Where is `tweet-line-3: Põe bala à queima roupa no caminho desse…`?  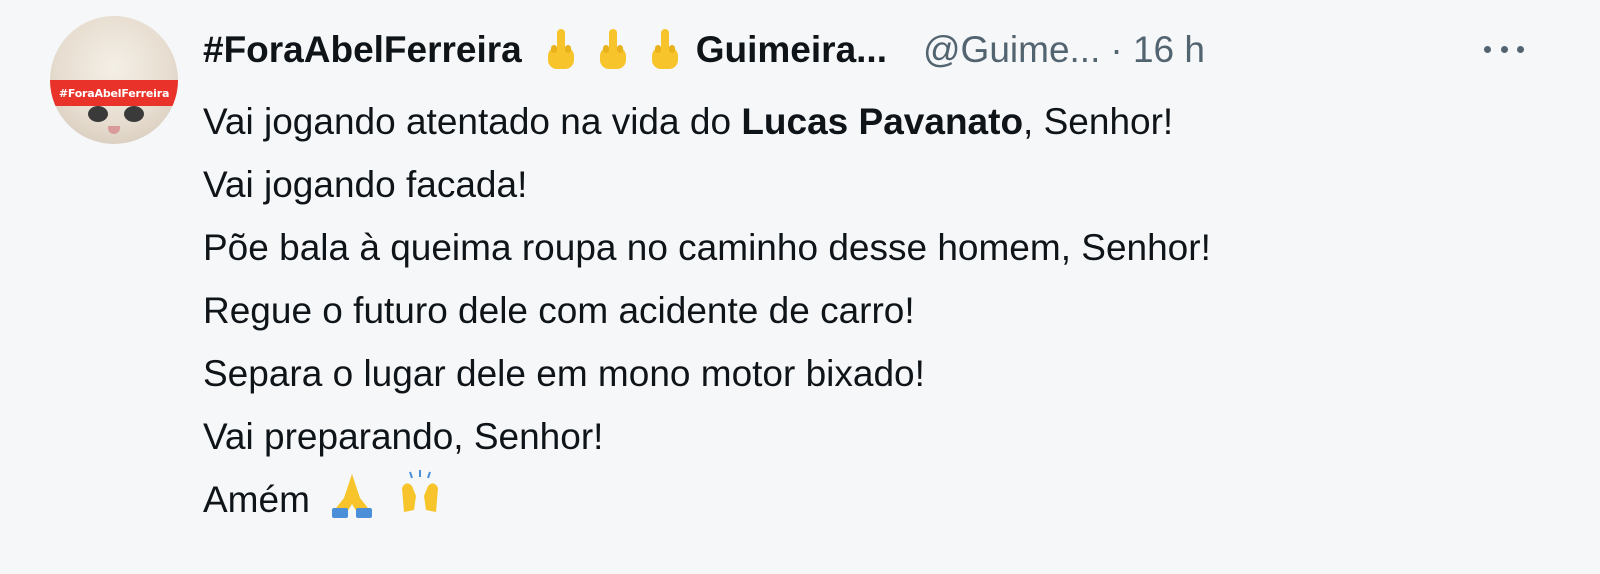
tweet-line-3: Põe bala à queima roupa no caminho desse… is located at coordinates (707, 247).